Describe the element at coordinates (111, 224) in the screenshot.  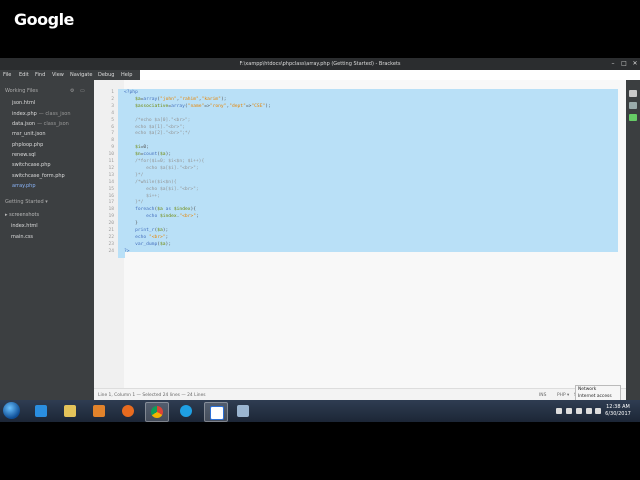
I see `line-number: 20` at that location.